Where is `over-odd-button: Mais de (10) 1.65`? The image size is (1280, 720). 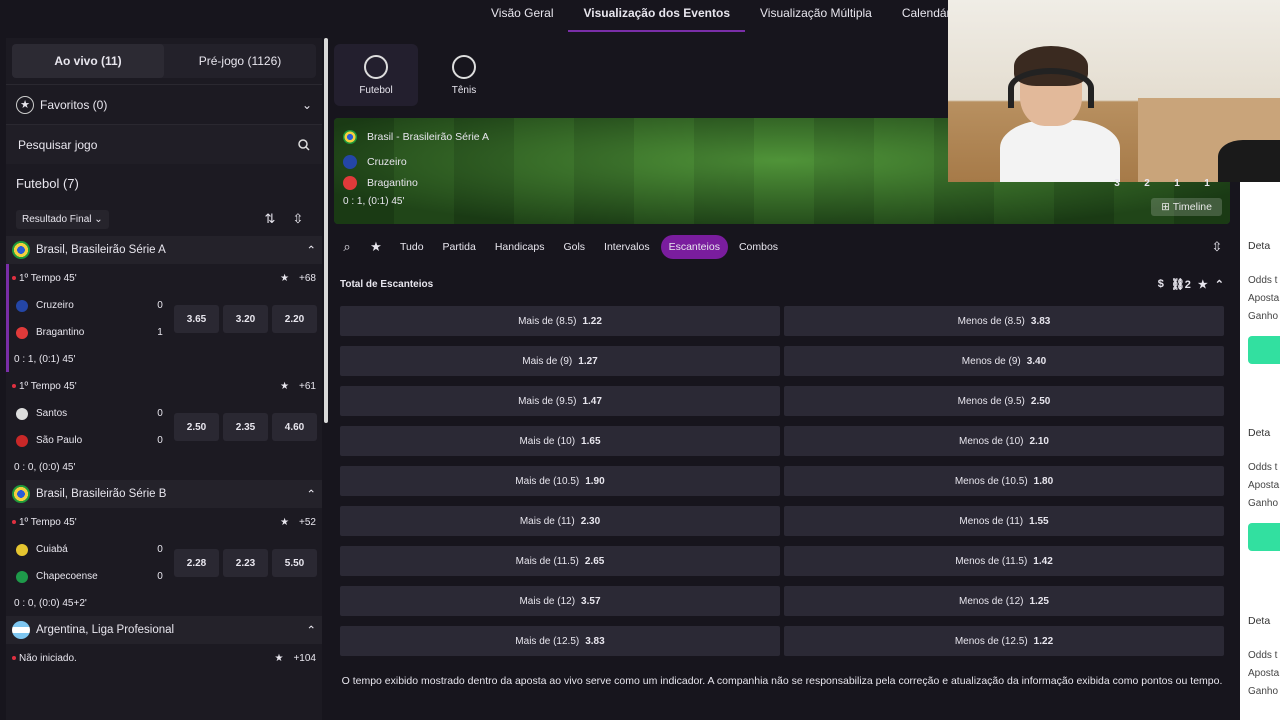 over-odd-button: Mais de (10) 1.65 is located at coordinates (560, 441).